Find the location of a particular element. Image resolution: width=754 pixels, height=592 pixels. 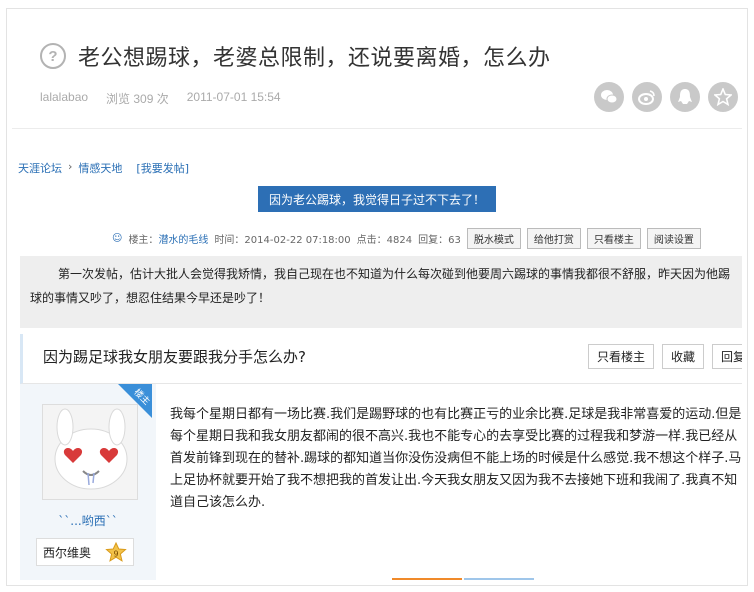

new-post-link: [我要发帖] is located at coordinates (162, 168).